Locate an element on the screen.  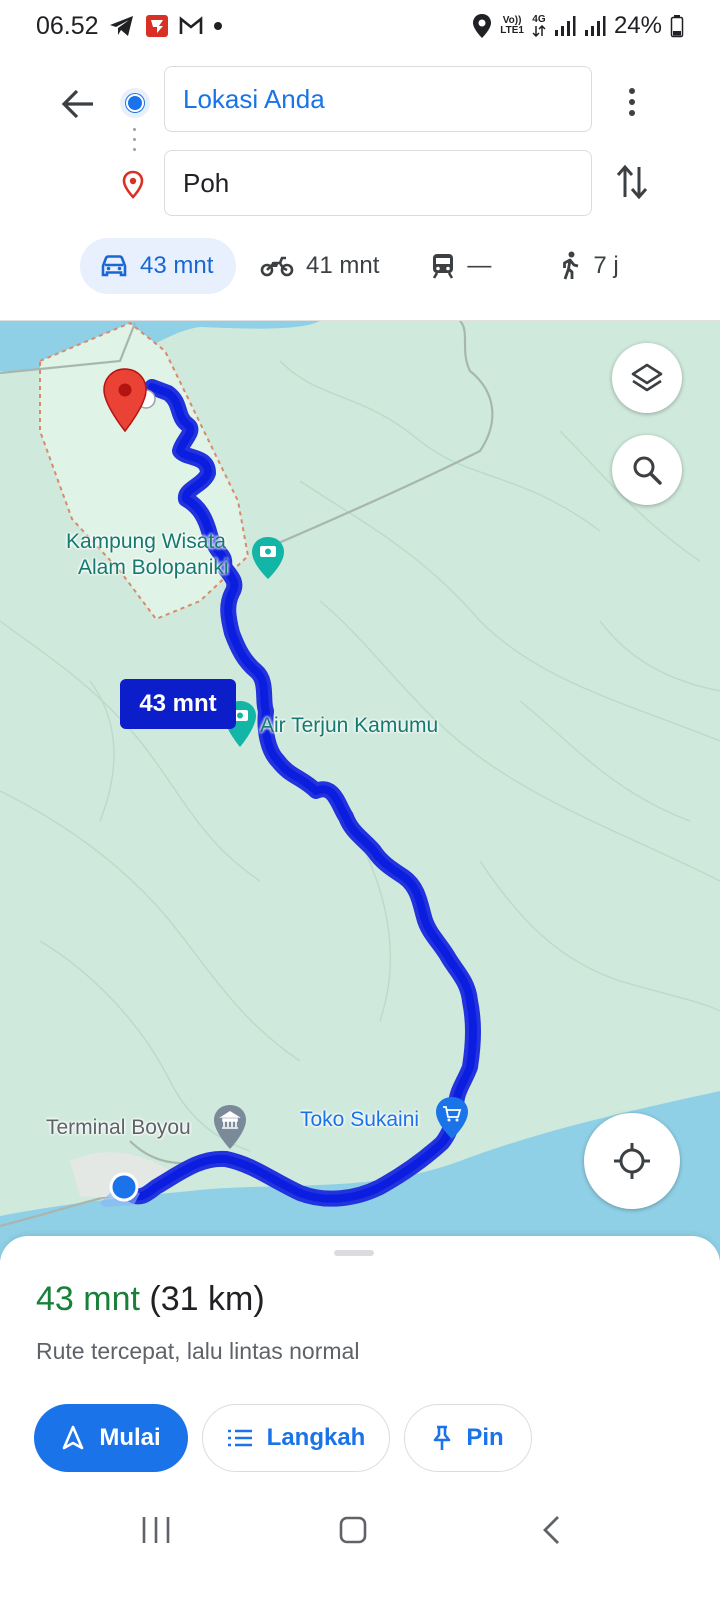
search-icon is located at coordinates (647, 470).